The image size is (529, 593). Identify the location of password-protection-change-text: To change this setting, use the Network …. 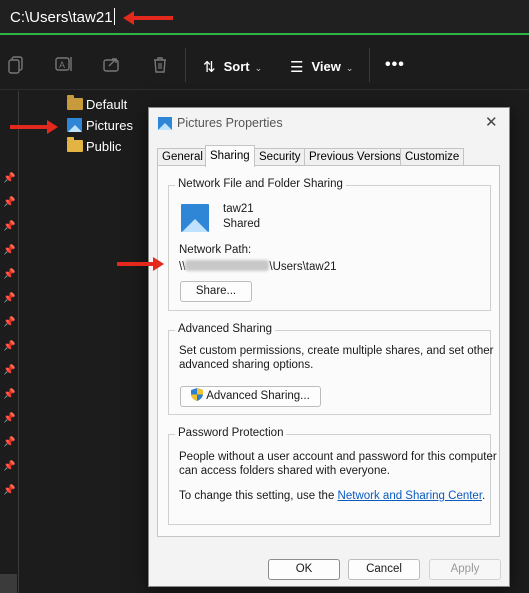
(332, 496).